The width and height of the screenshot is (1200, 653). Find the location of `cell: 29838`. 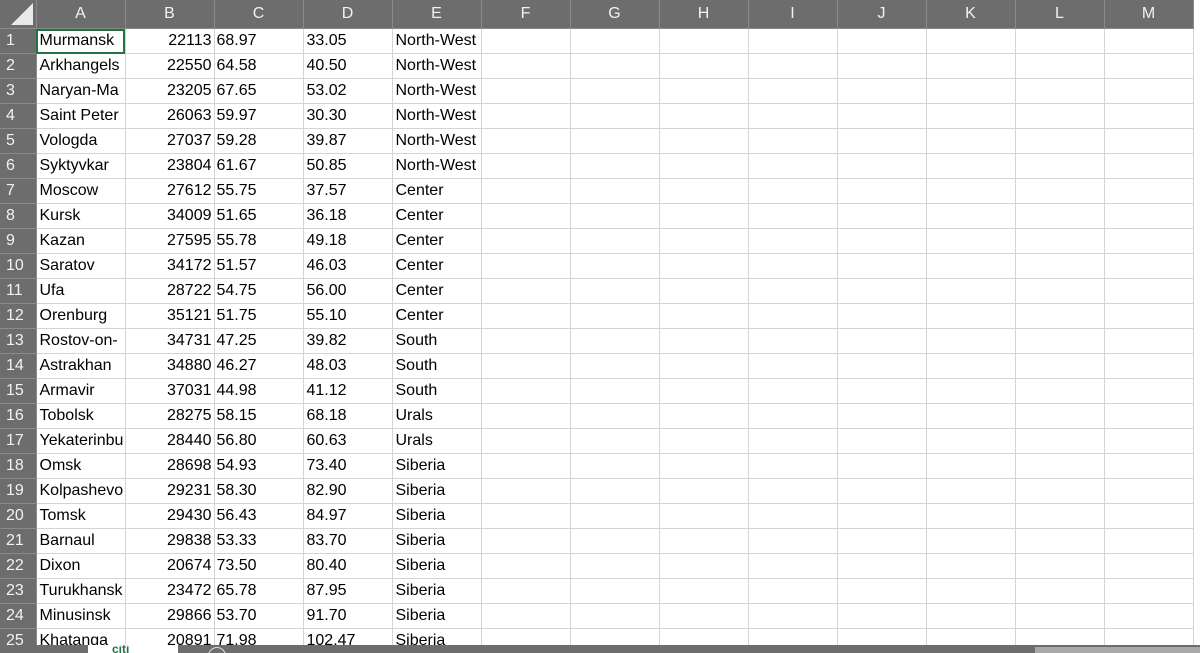

cell: 29838 is located at coordinates (170, 541).